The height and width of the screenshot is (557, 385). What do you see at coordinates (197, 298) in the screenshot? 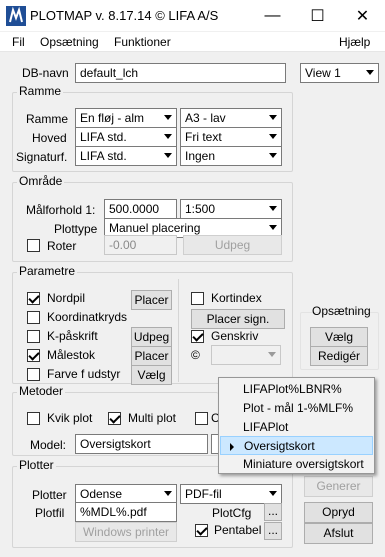
I see `kortindex-checkbox` at bounding box center [197, 298].